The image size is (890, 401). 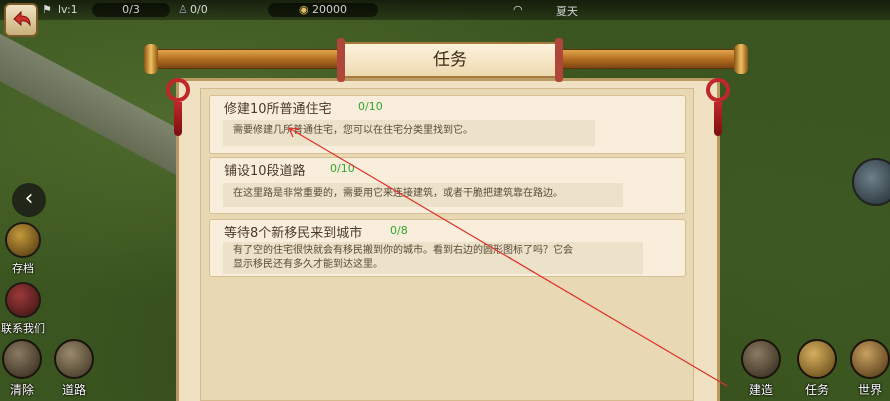 What do you see at coordinates (23, 300) in the screenshot?
I see `book-icon` at bounding box center [23, 300].